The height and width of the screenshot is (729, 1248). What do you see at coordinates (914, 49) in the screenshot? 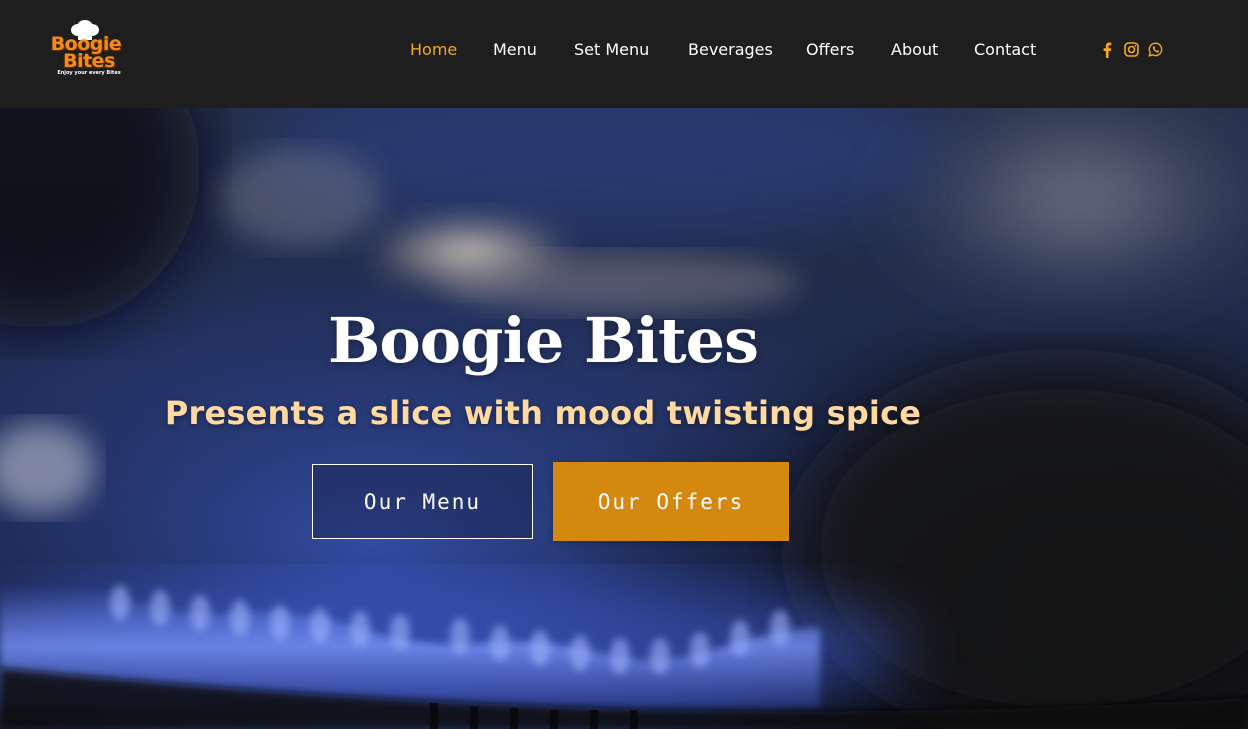
I see `nav-item-about: About` at bounding box center [914, 49].